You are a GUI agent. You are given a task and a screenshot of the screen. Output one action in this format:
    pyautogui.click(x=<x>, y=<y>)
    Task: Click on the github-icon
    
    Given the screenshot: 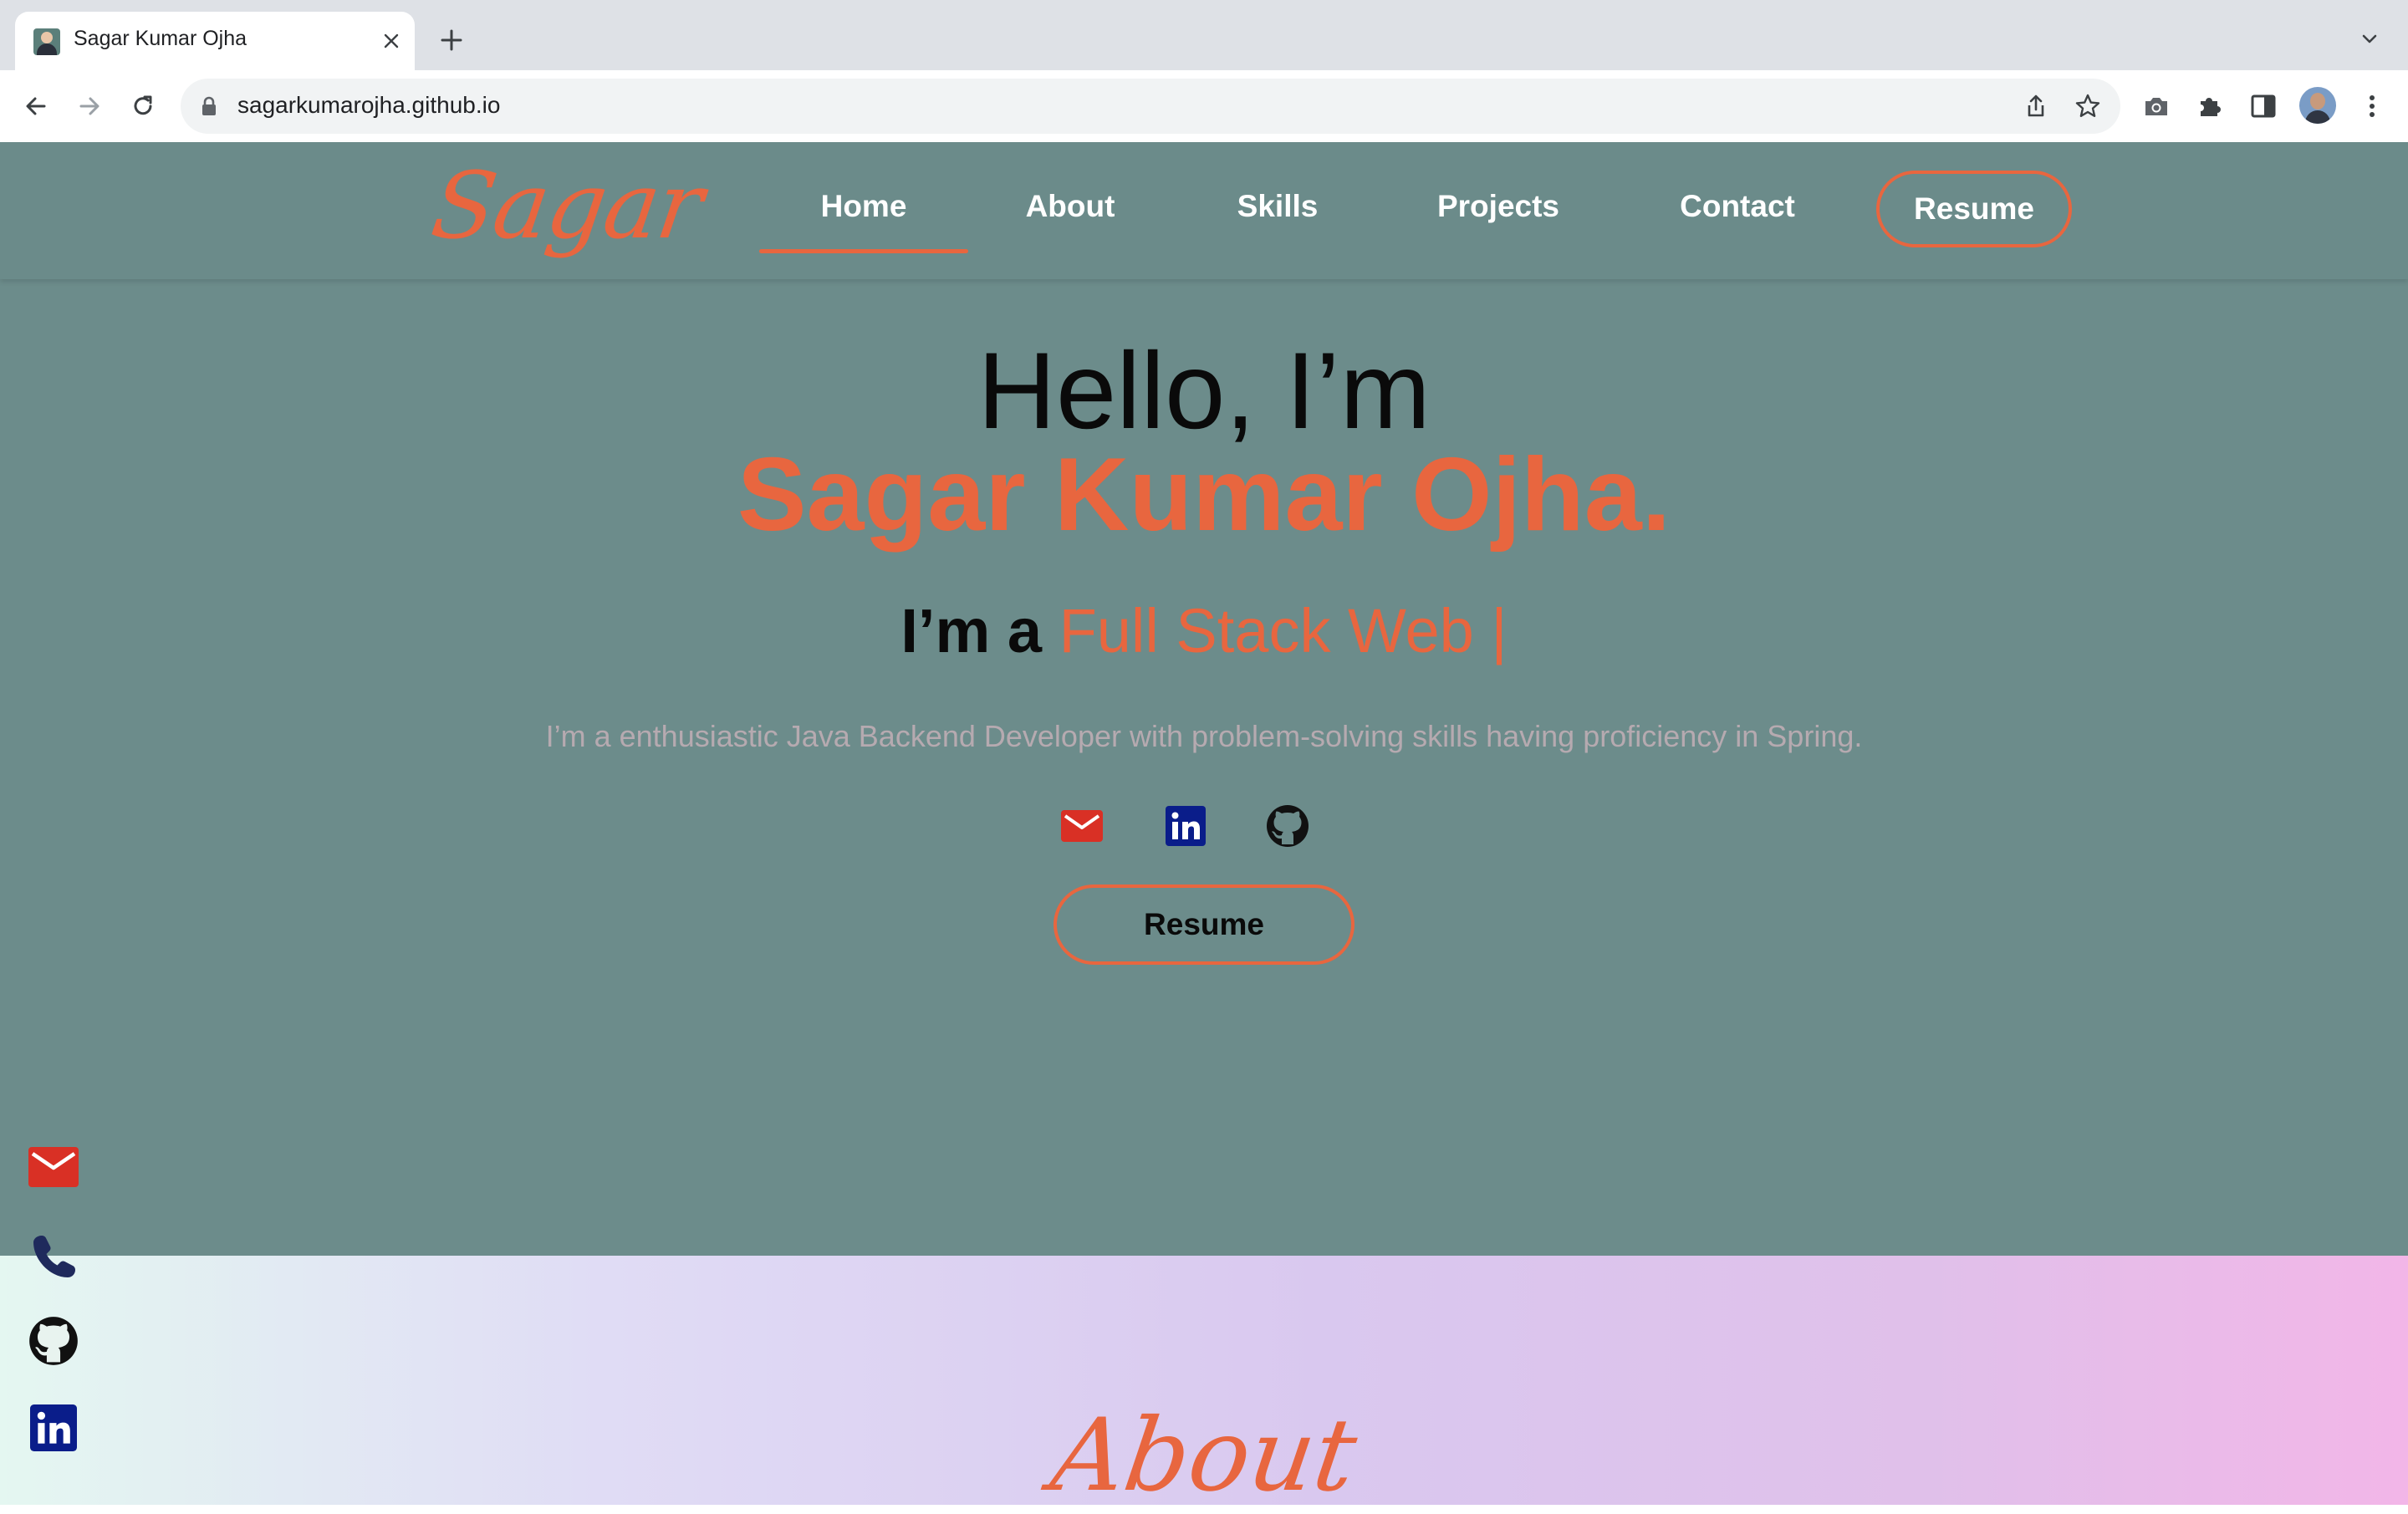 What is the action you would take?
    pyautogui.click(x=1287, y=826)
    